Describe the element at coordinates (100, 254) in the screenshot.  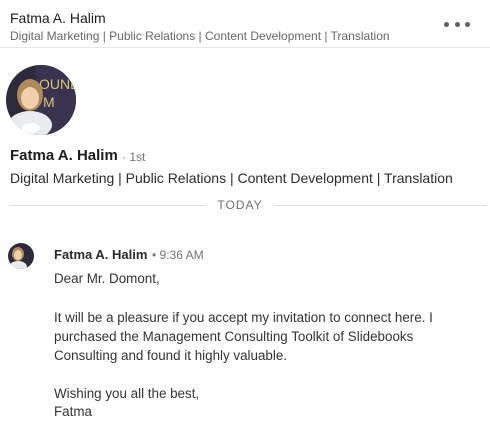
I see `message-sender-name: Fatma A. Halim` at that location.